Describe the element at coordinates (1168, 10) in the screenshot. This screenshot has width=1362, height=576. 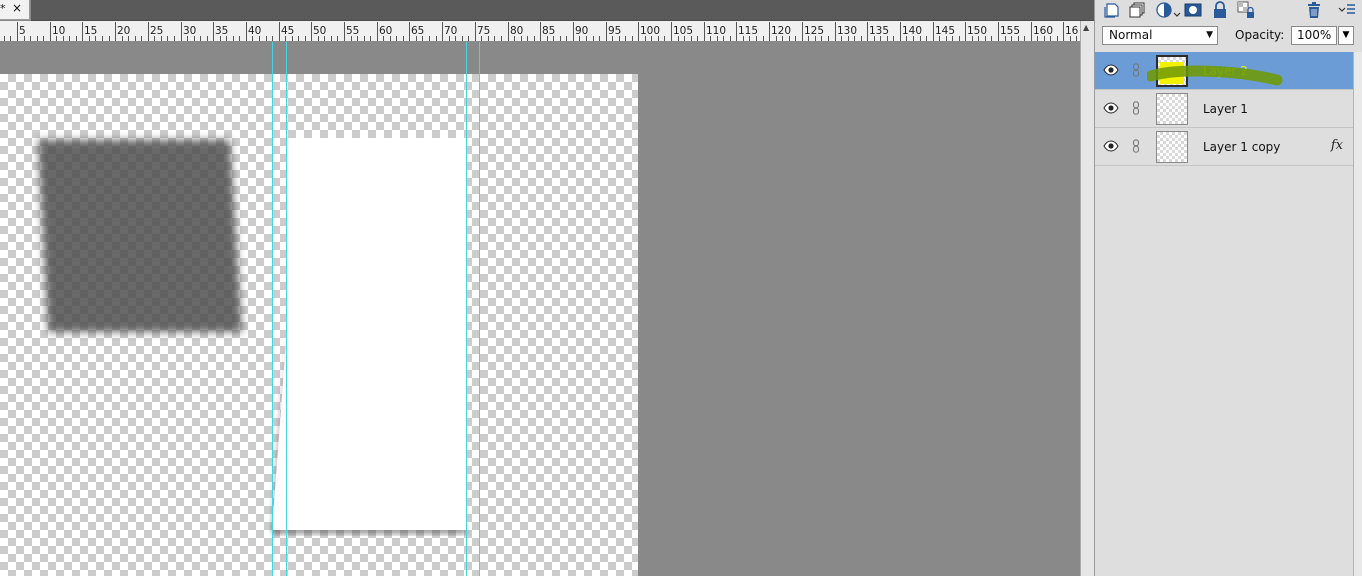
I see `adjustment-layer-icon` at that location.